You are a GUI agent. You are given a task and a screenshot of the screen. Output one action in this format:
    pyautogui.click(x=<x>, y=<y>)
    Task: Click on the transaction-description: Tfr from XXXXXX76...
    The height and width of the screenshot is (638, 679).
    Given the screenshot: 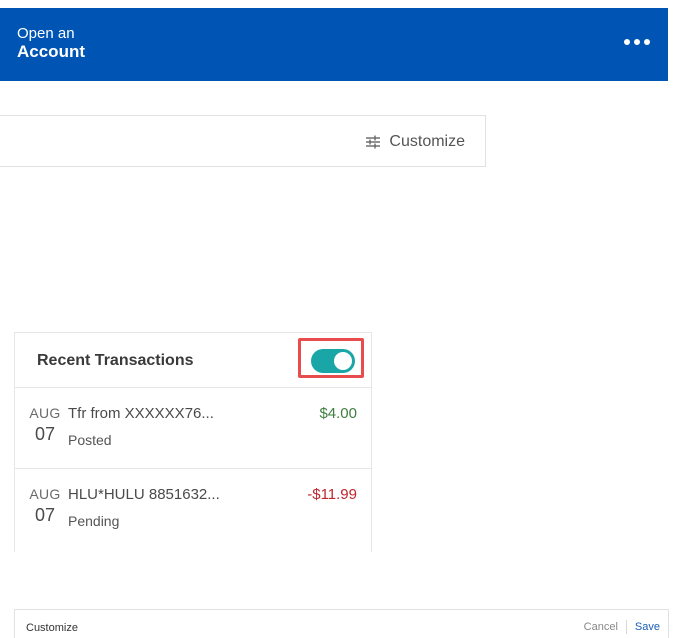 What is the action you would take?
    pyautogui.click(x=141, y=413)
    